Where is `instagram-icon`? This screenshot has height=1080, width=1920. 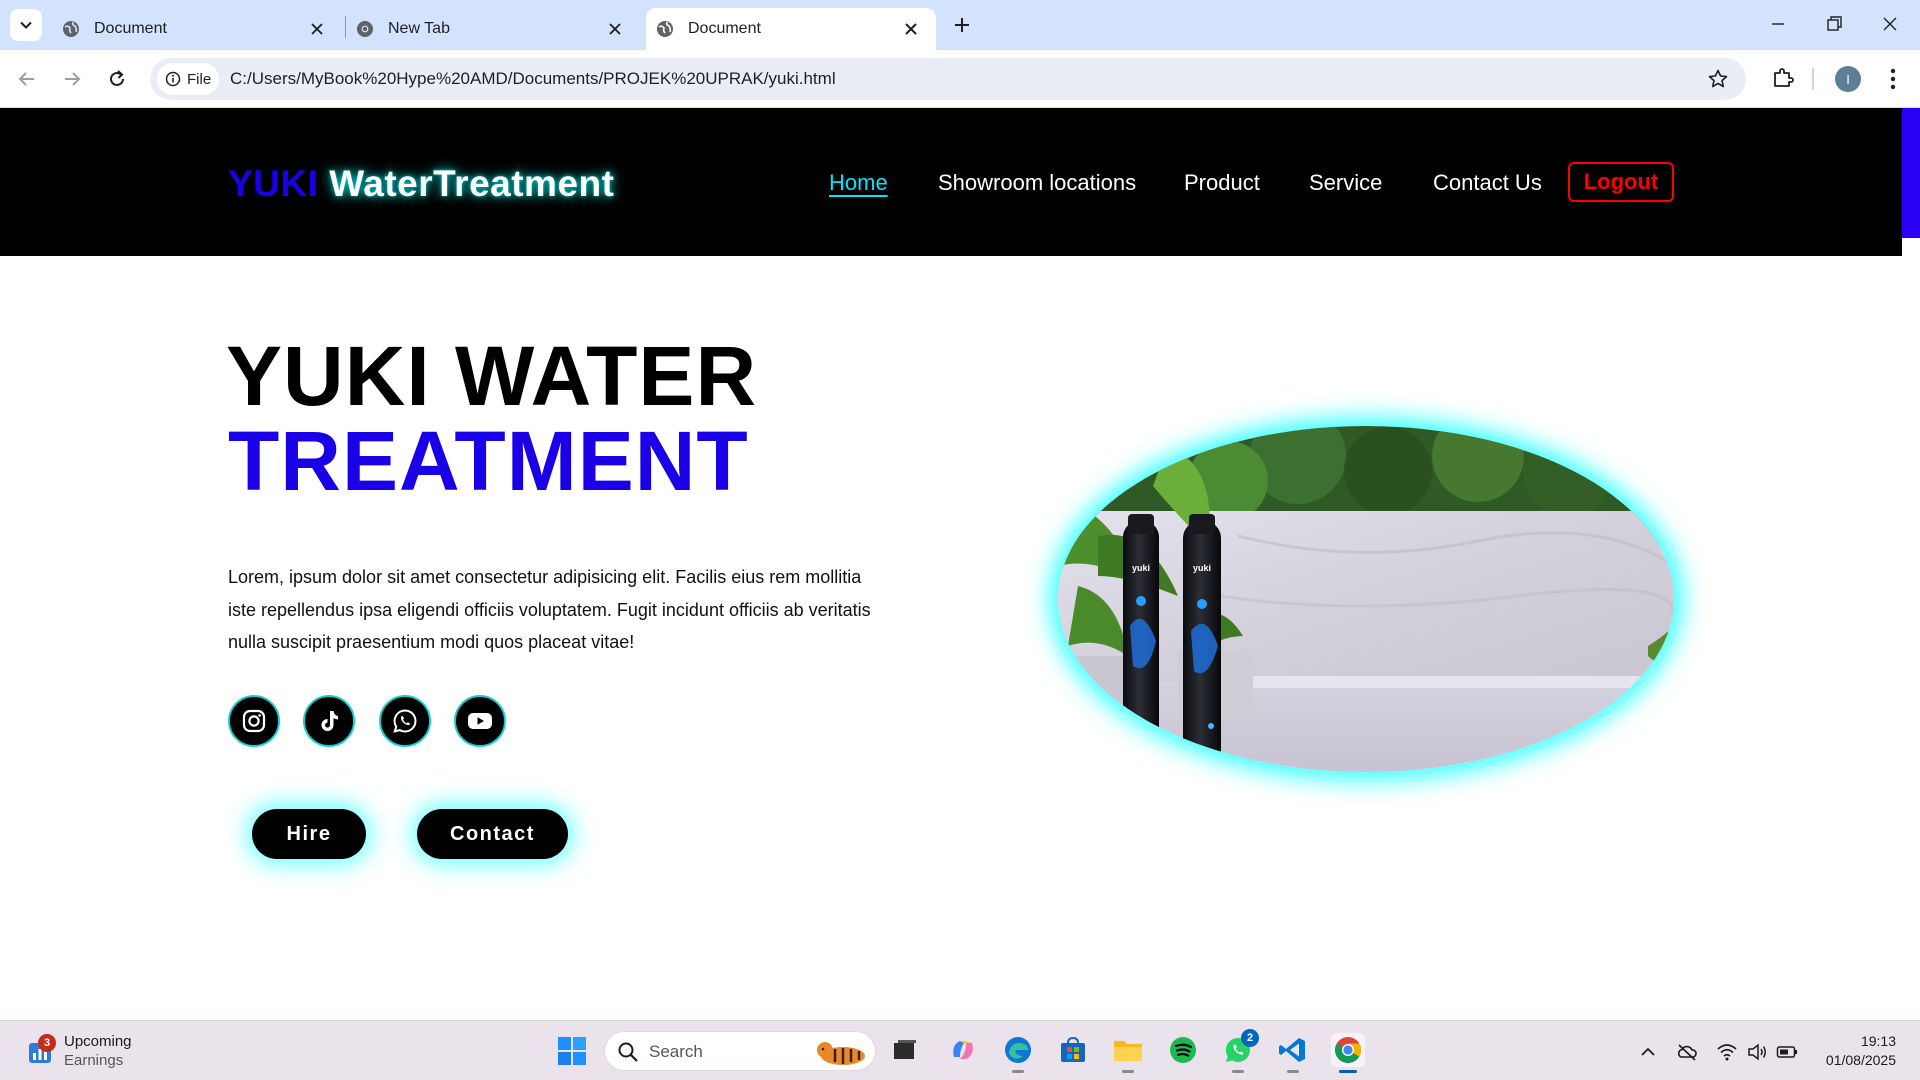 instagram-icon is located at coordinates (254, 721).